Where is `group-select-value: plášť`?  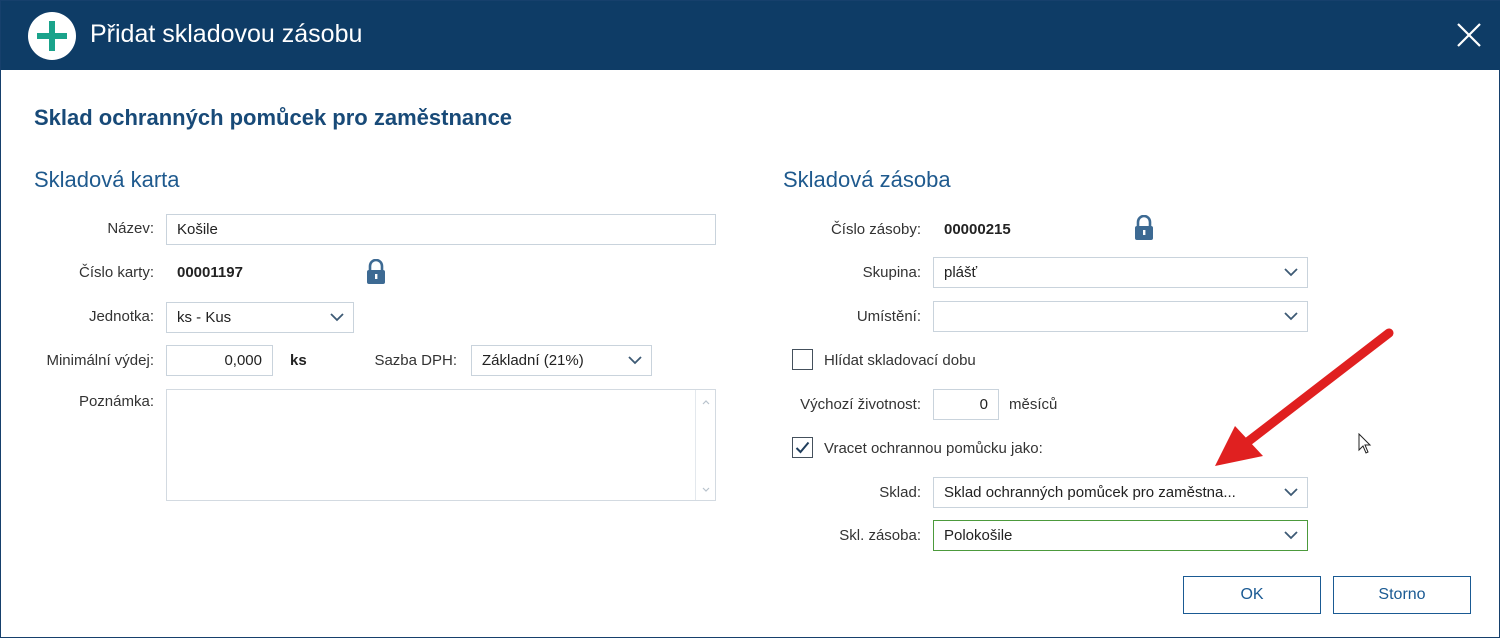 group-select-value: plášť is located at coordinates (961, 272).